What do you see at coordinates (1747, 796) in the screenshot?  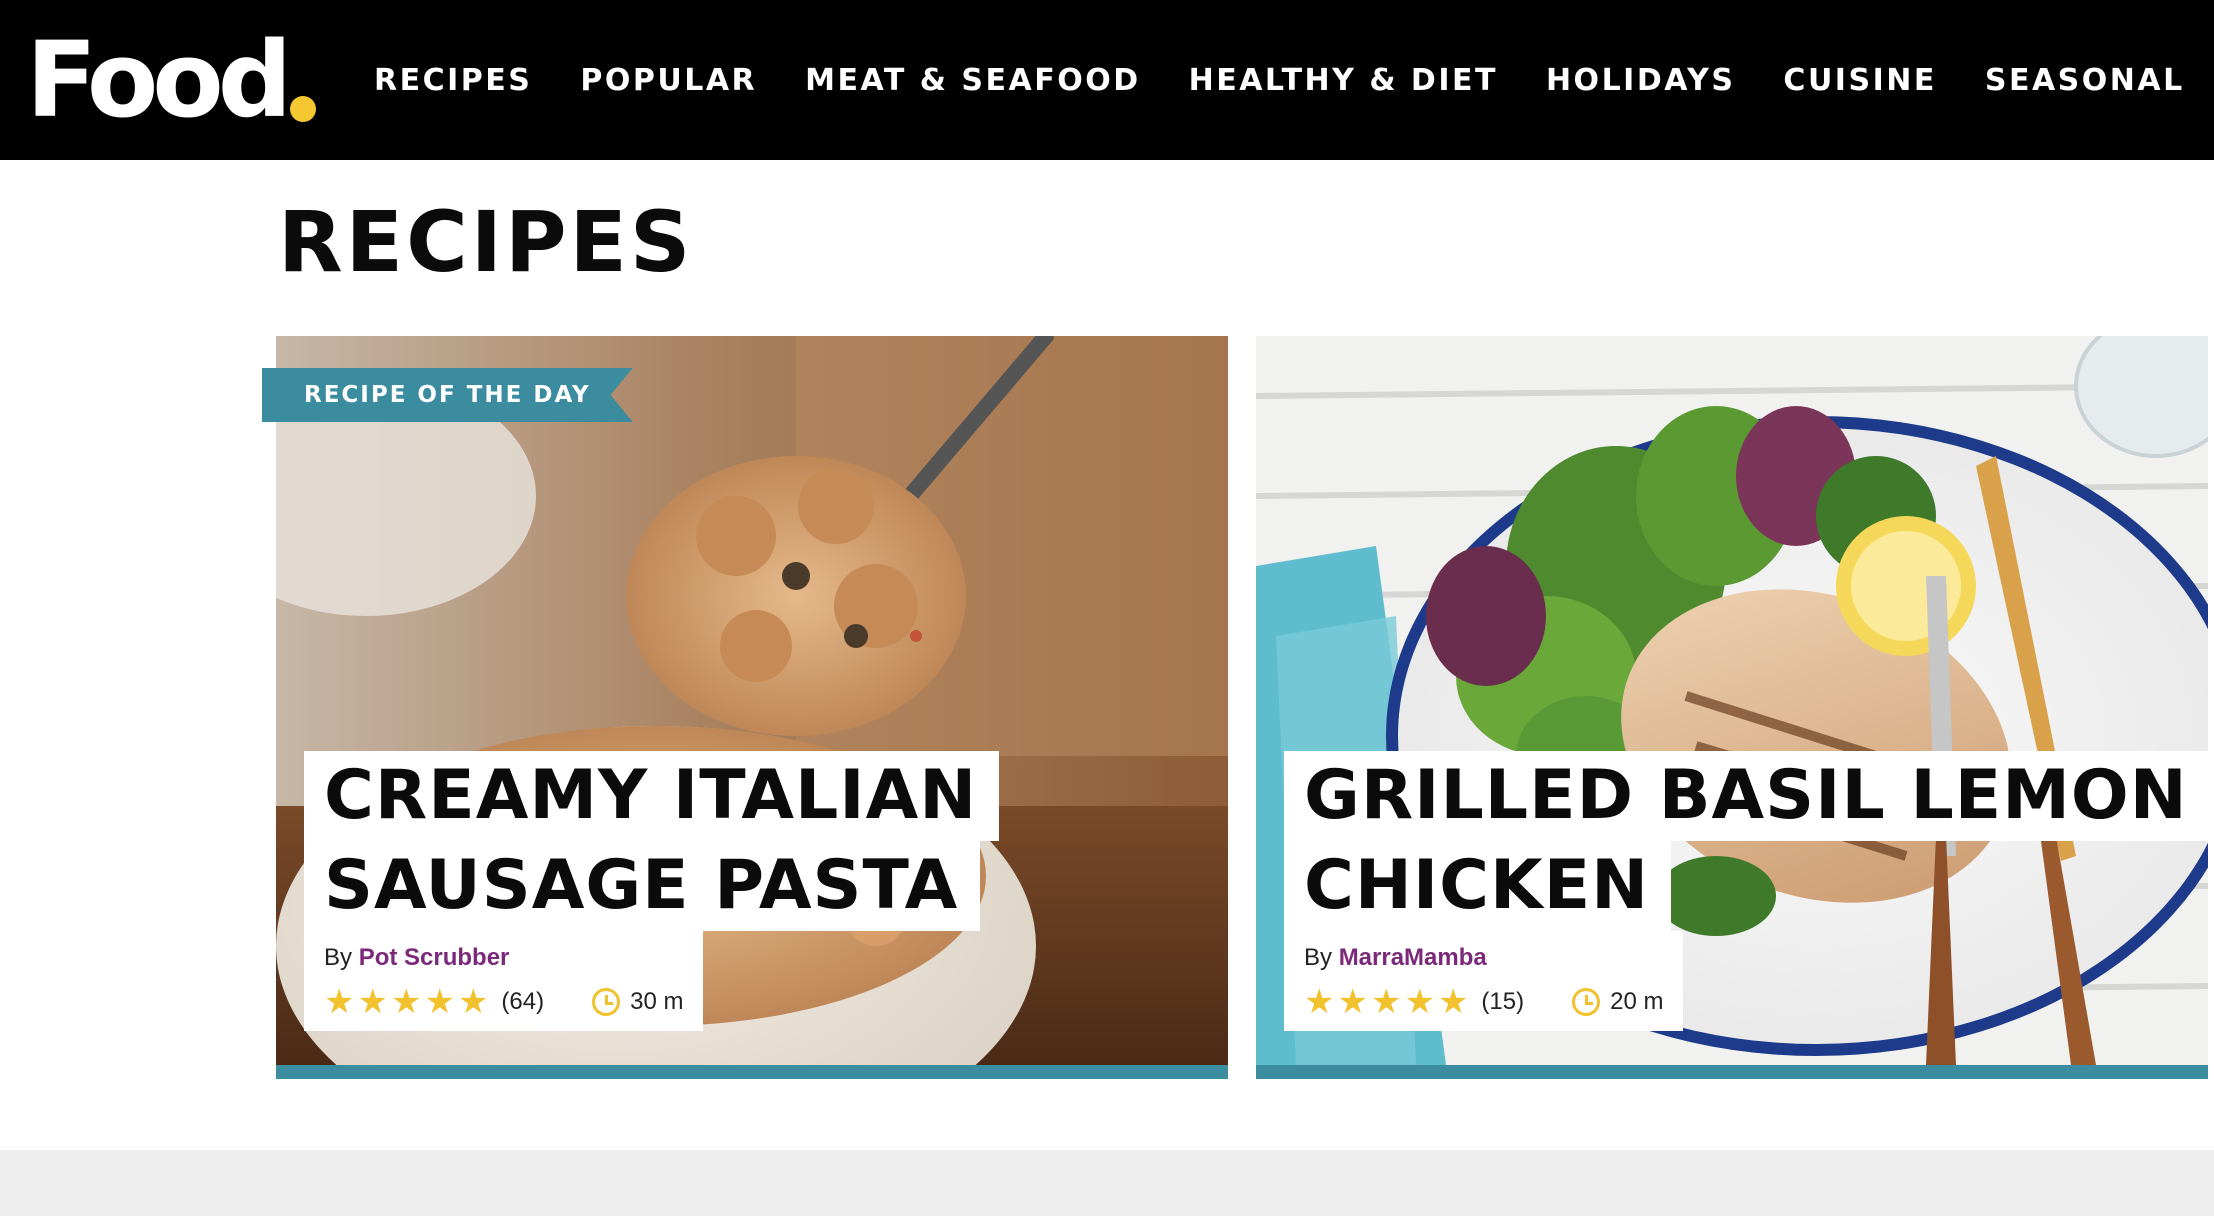 I see `recipe-title-line: GRILLED BASIL LEMON` at bounding box center [1747, 796].